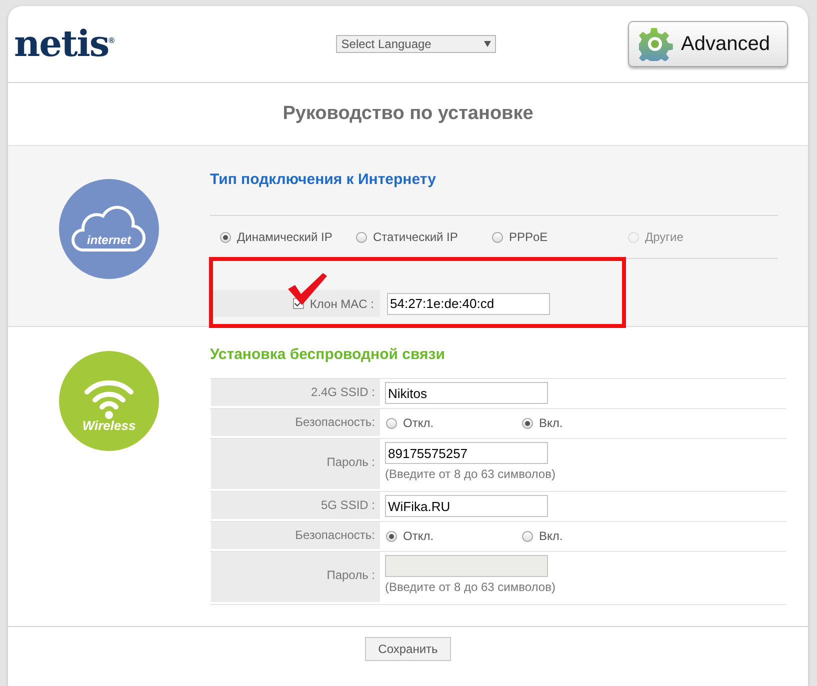 Image resolution: width=817 pixels, height=686 pixels. What do you see at coordinates (109, 401) in the screenshot?
I see `wireless-icon: Wireless` at bounding box center [109, 401].